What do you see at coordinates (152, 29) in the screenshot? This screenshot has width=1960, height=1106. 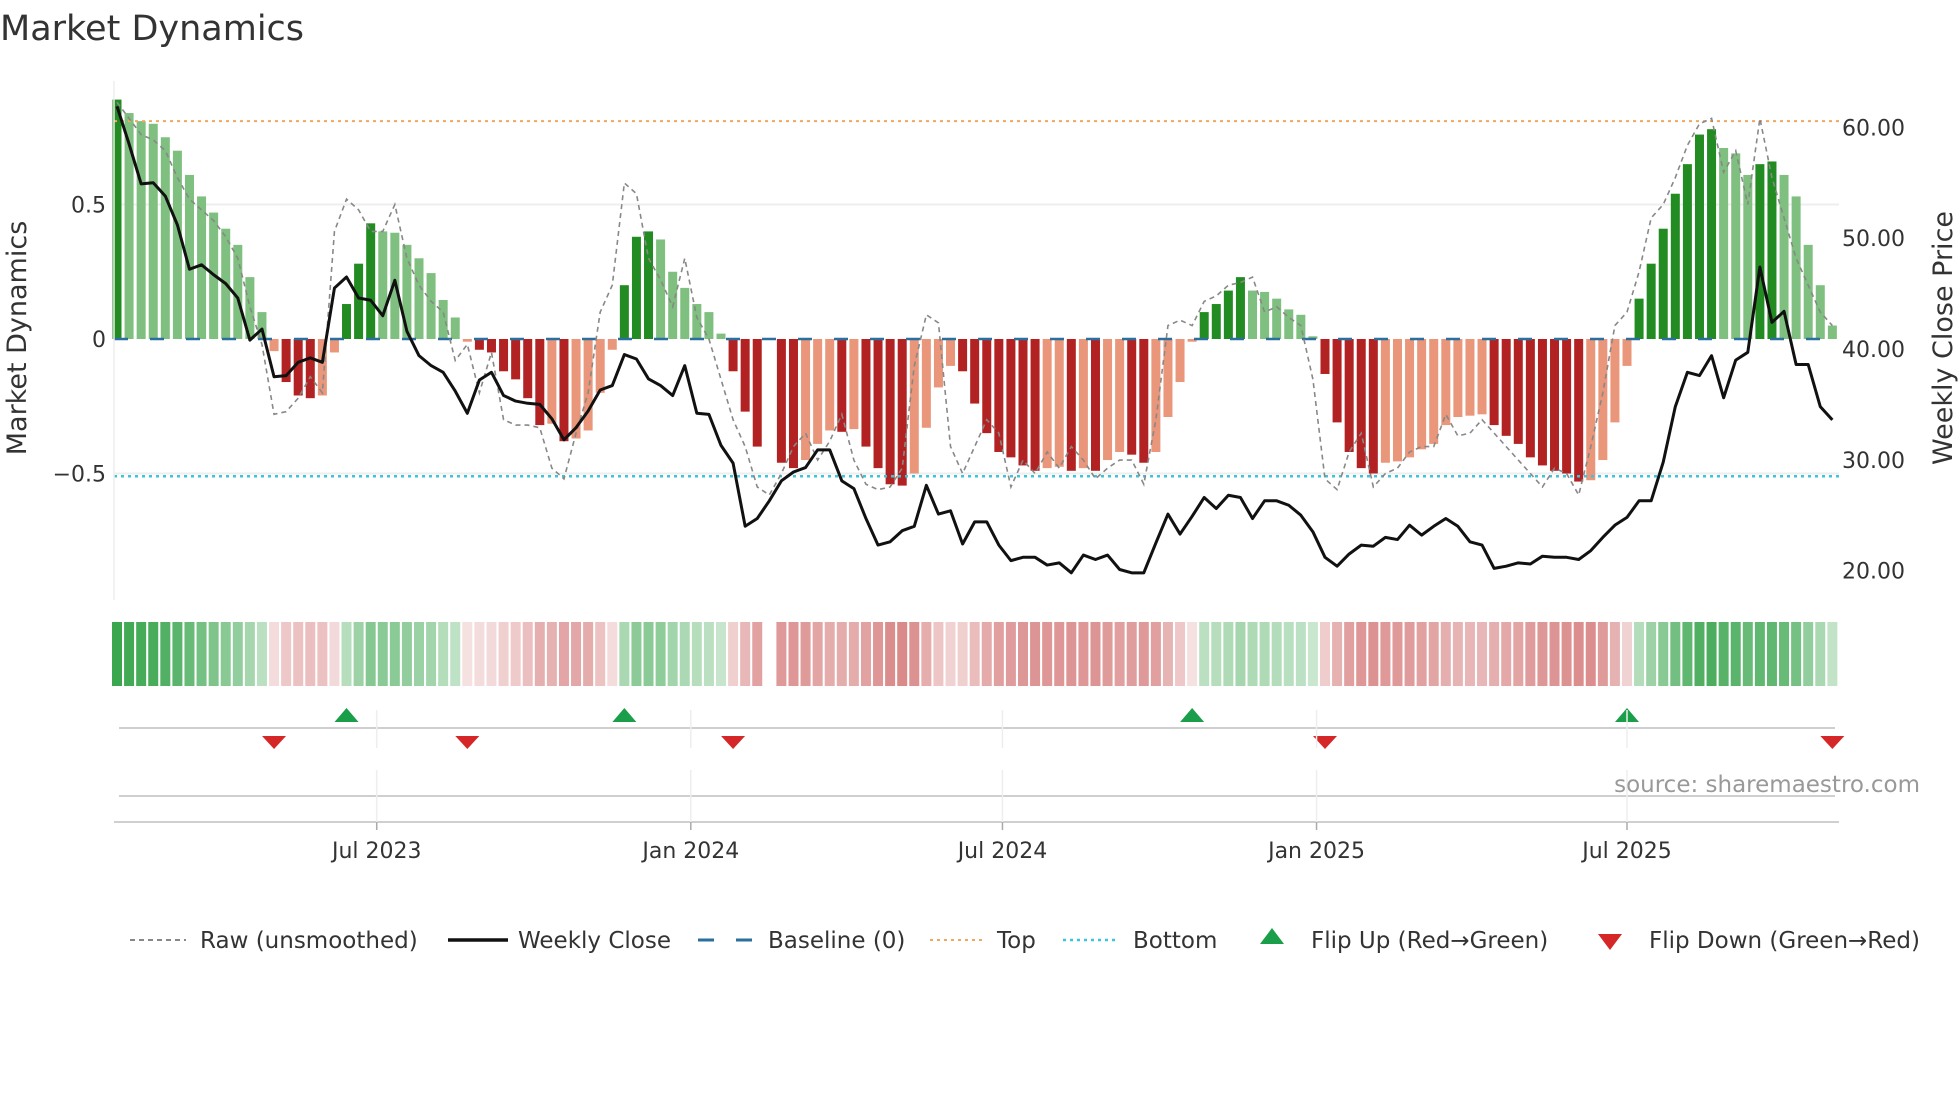 I see `chart-title: Market Dynamics` at bounding box center [152, 29].